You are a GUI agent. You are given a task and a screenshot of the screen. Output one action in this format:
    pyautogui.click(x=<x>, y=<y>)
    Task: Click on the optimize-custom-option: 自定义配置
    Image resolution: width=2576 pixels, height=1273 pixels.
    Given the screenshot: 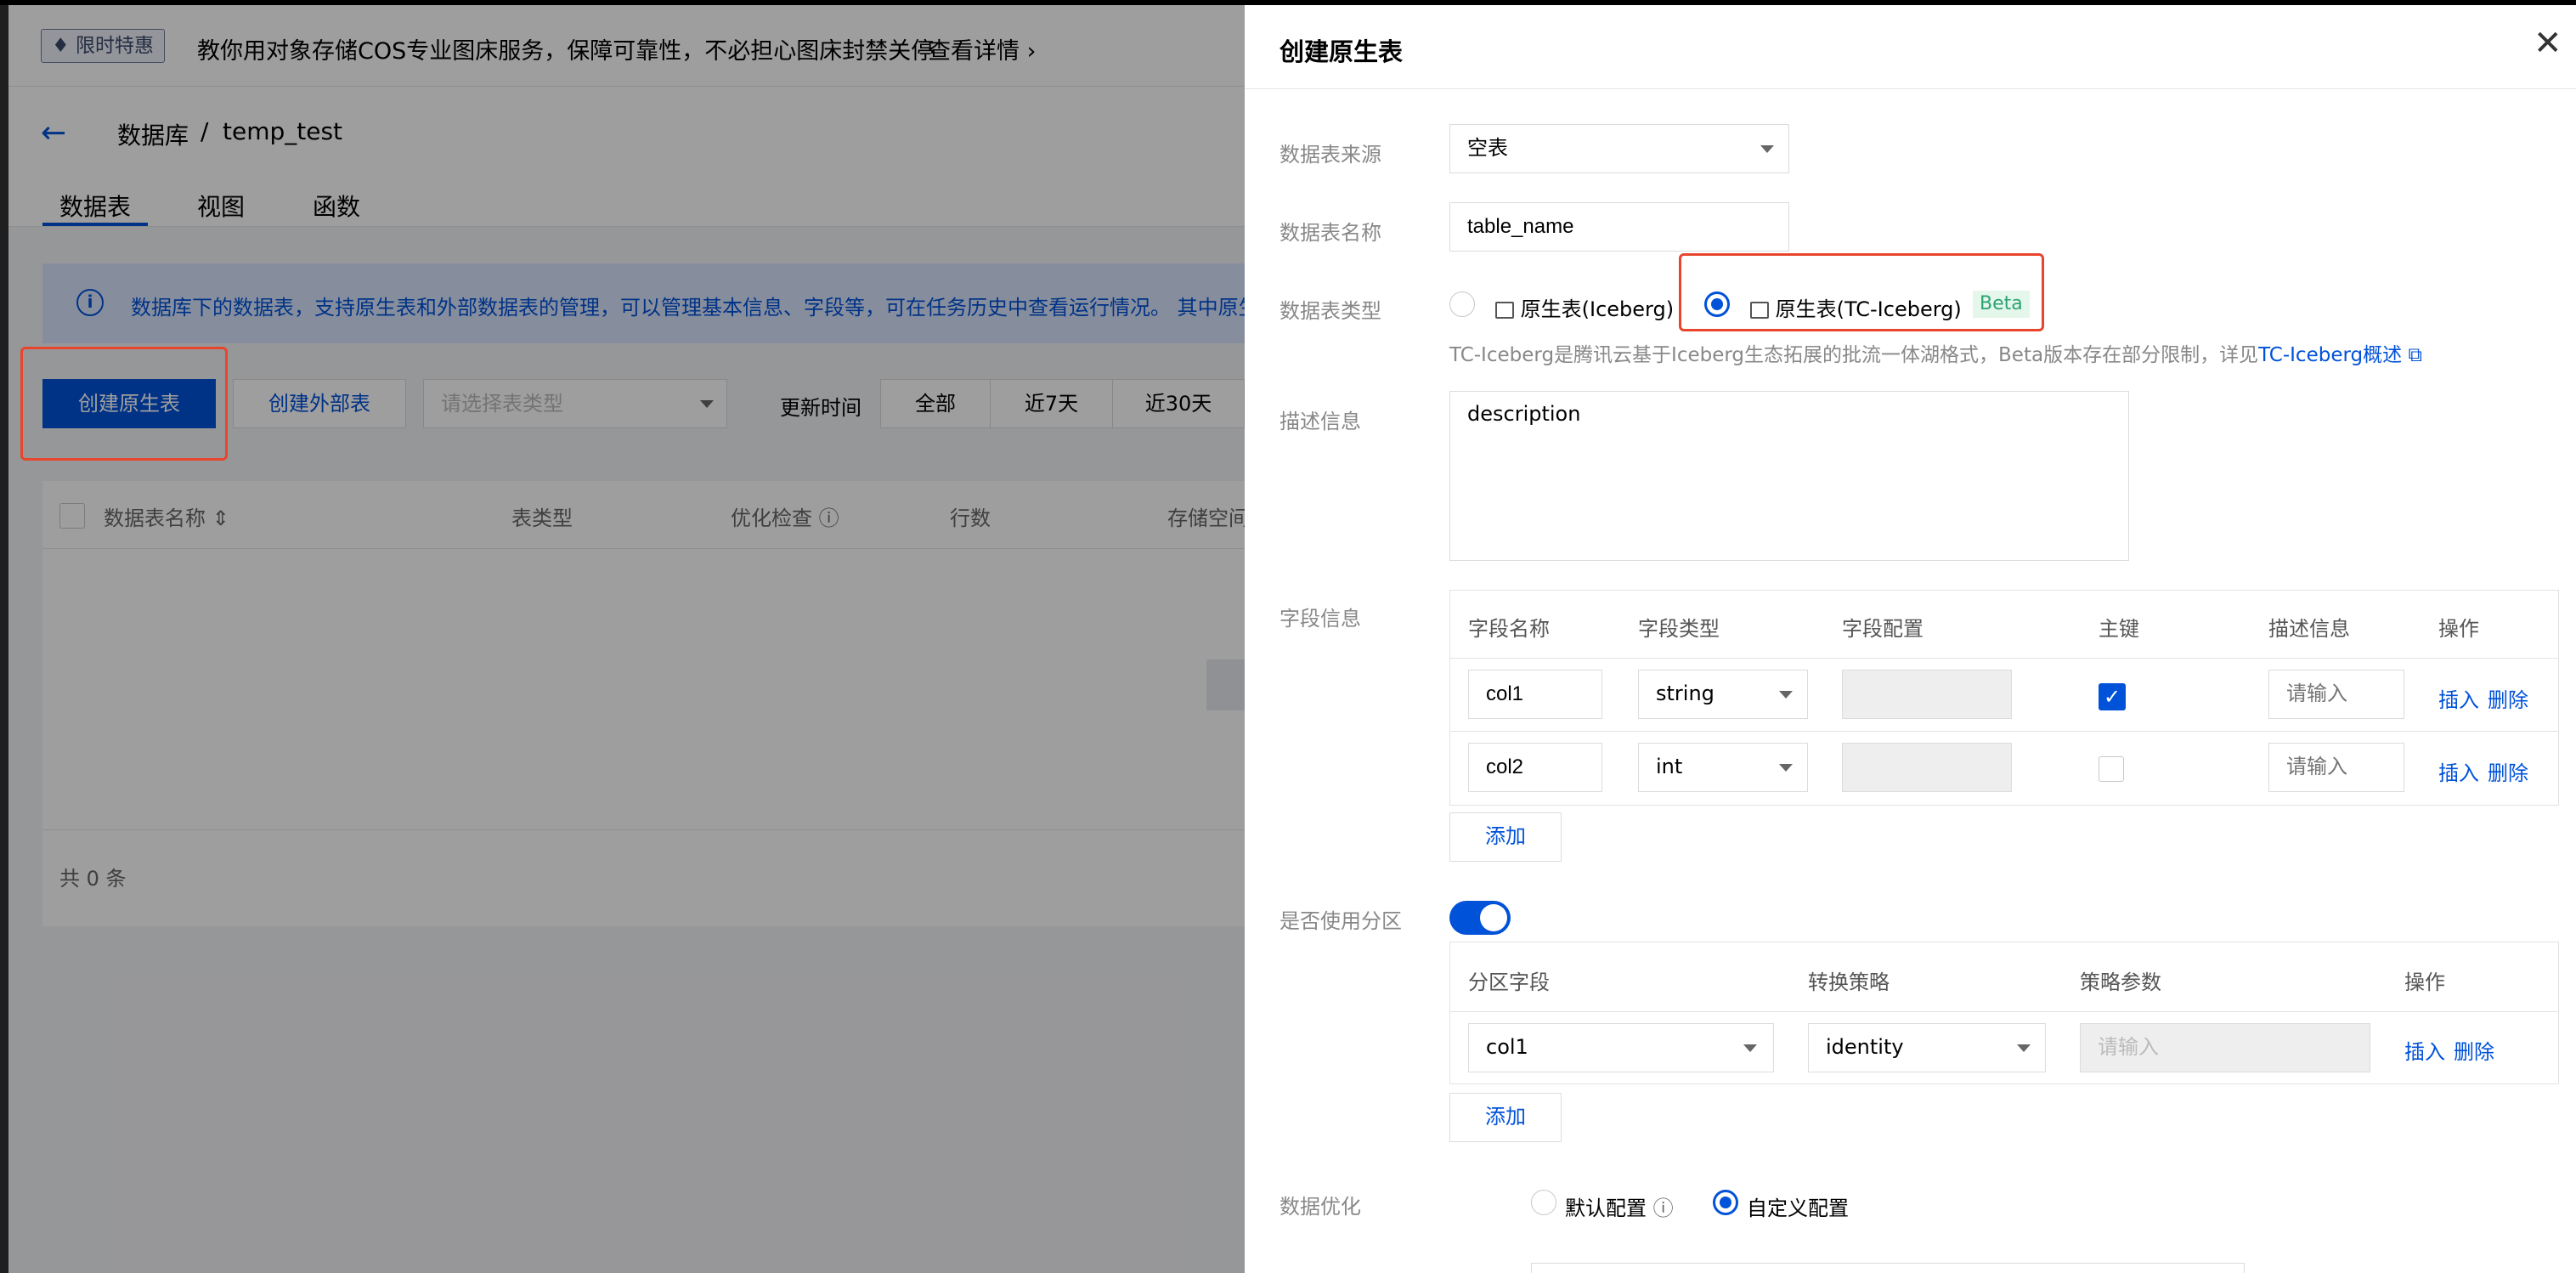 What is the action you would take?
    pyautogui.click(x=1798, y=1206)
    